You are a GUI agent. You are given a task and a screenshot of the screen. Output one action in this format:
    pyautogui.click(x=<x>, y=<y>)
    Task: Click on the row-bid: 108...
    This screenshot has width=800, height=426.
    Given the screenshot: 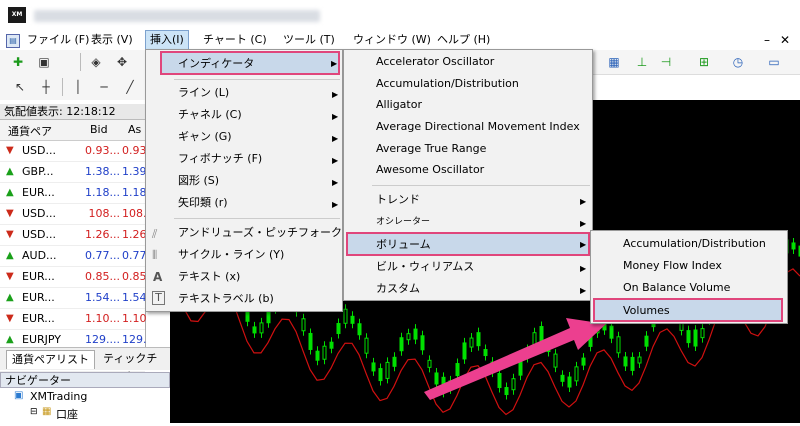 What is the action you would take?
    pyautogui.click(x=104, y=213)
    